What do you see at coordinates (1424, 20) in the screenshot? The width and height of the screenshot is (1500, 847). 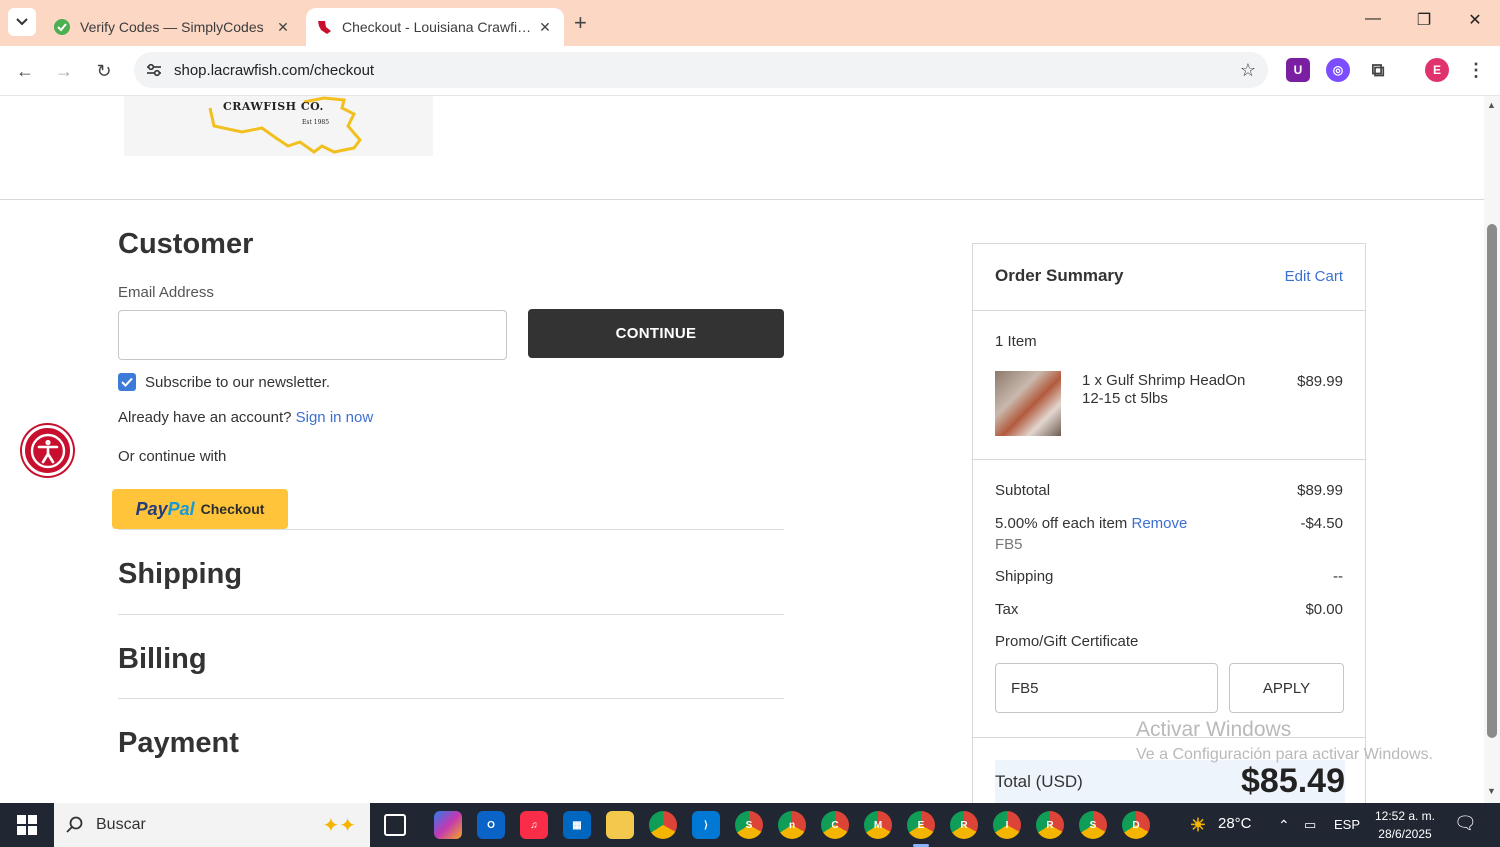 I see `restore-icon: ❐` at bounding box center [1424, 20].